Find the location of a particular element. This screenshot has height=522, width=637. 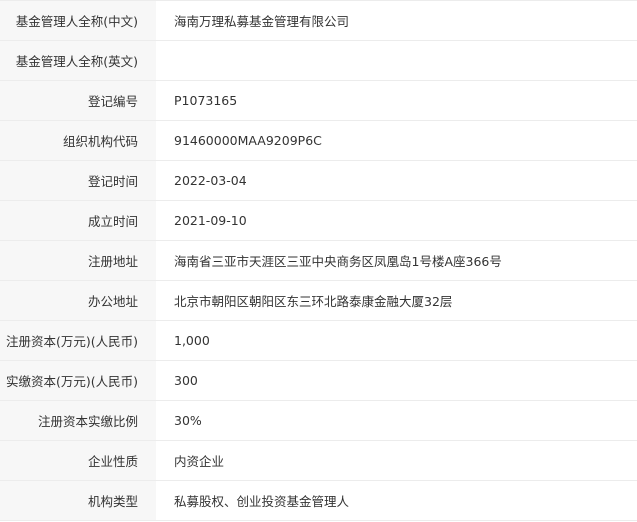

row-value-org-code: 91460000MAA9209P6C is located at coordinates (396, 140).